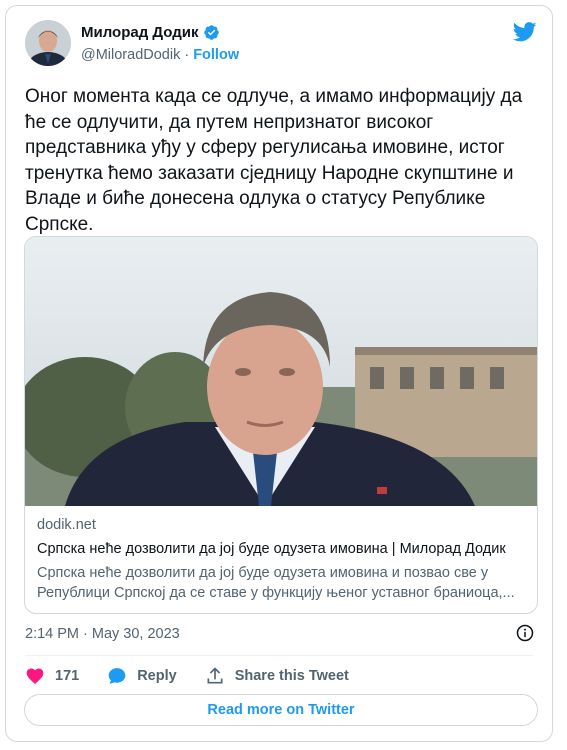  I want to click on heart-icon, so click(35, 676).